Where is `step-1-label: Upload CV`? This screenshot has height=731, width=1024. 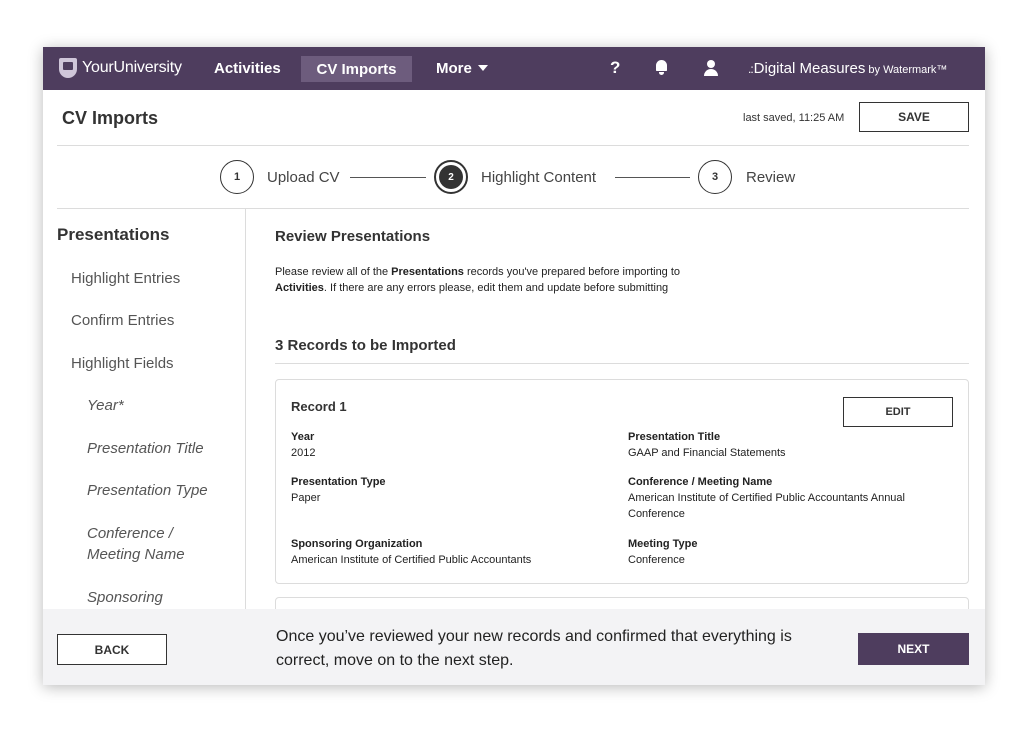
step-1-label: Upload CV is located at coordinates (303, 177).